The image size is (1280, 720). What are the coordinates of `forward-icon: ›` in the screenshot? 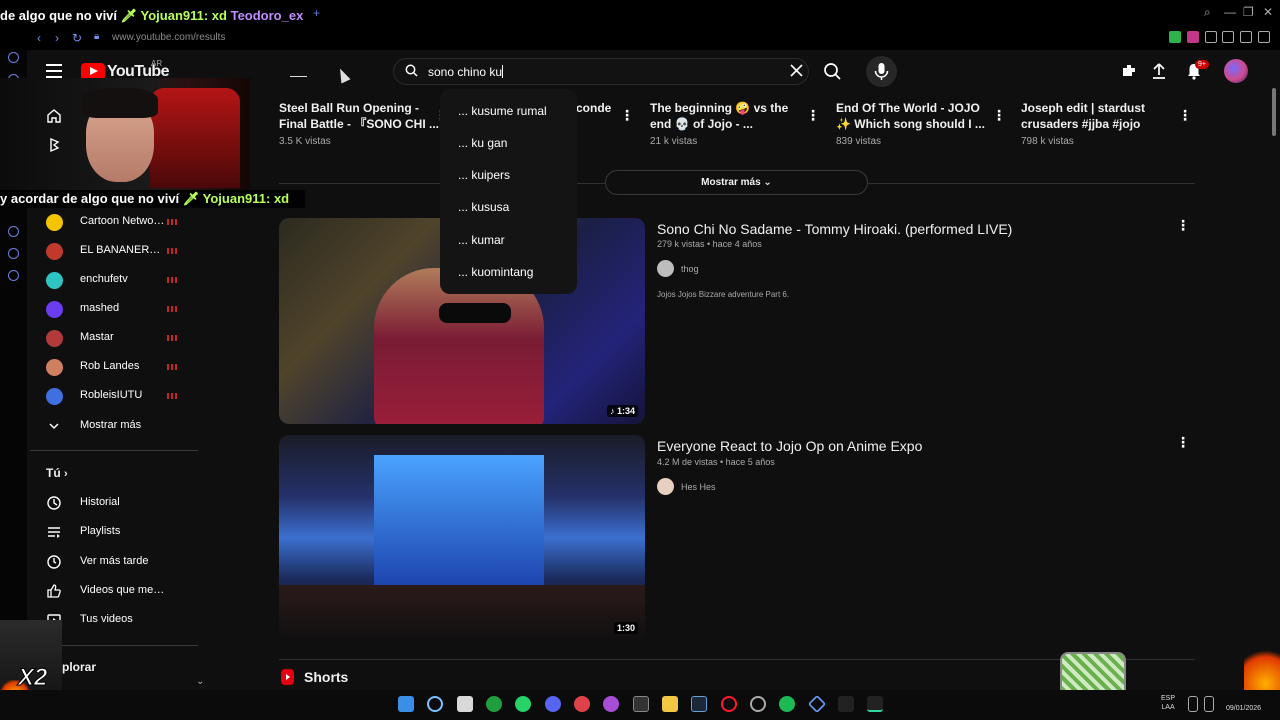 It's located at (57, 38).